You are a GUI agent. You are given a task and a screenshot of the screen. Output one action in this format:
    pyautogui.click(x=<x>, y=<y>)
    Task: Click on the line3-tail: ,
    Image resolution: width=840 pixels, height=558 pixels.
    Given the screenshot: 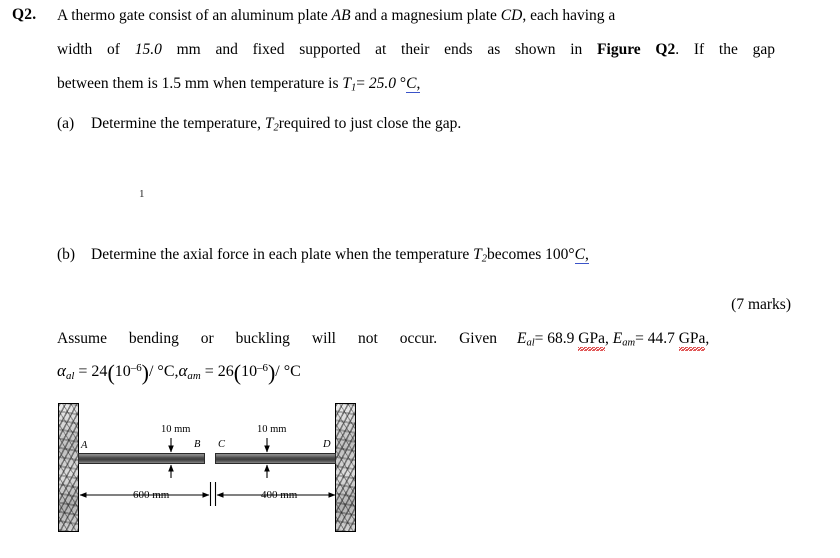 What is the action you would take?
    pyautogui.click(x=418, y=83)
    